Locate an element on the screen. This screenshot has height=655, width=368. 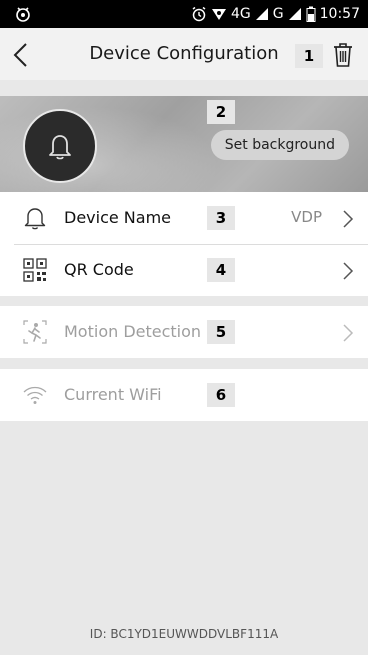
marker-3: 3 is located at coordinates (221, 218).